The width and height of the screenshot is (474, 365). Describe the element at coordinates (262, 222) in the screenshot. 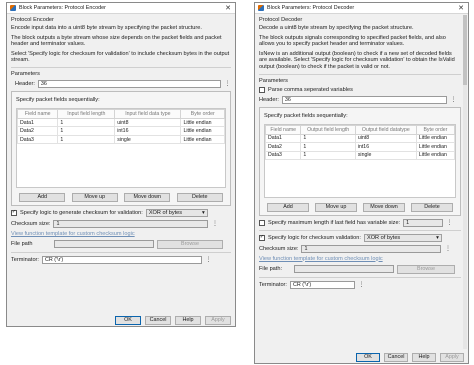

I see `max-length-checkbox` at that location.